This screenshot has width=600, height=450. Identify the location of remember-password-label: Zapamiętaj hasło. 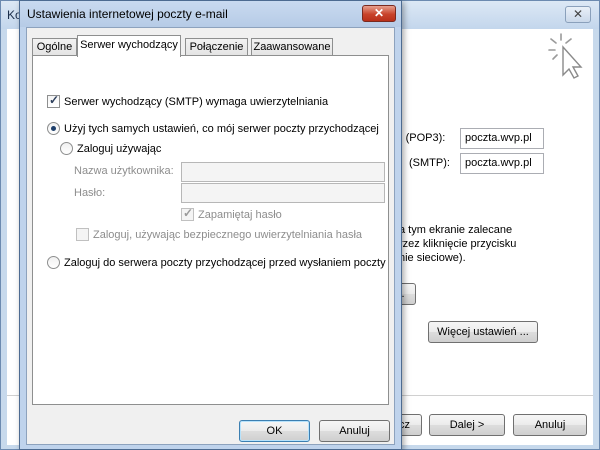
(240, 214).